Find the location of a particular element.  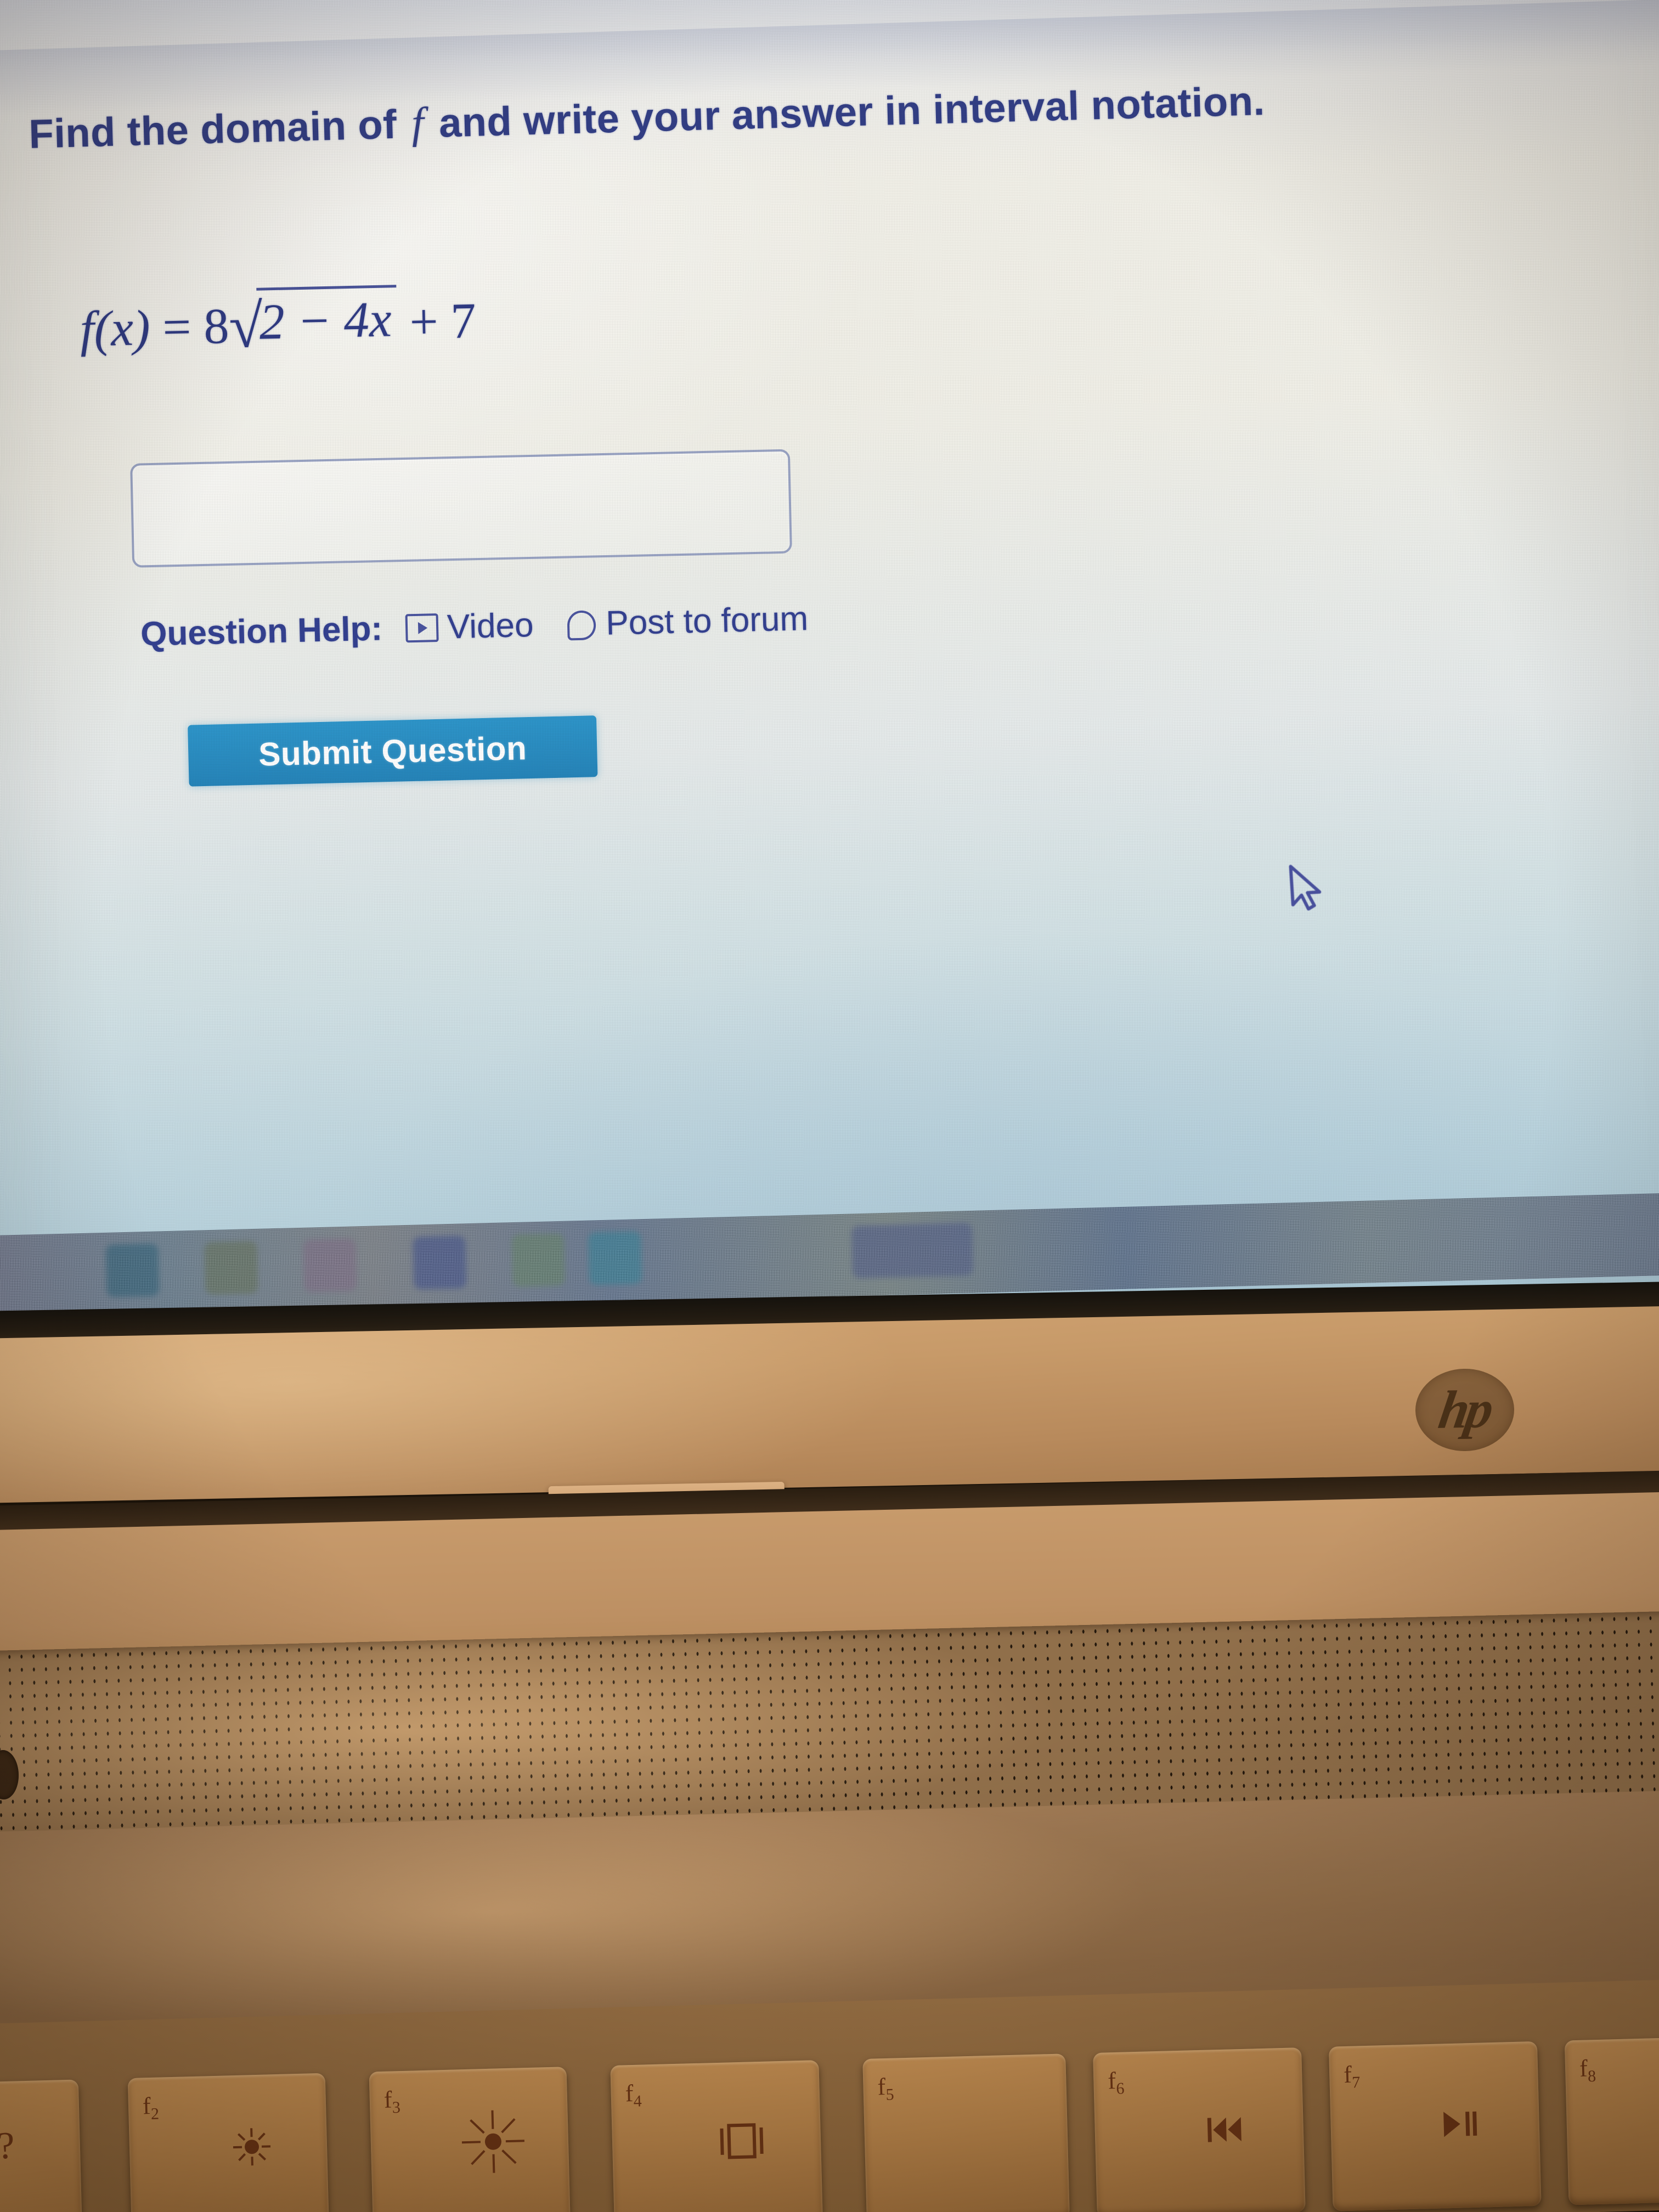

key-f4-label: f4 is located at coordinates (634, 2095).